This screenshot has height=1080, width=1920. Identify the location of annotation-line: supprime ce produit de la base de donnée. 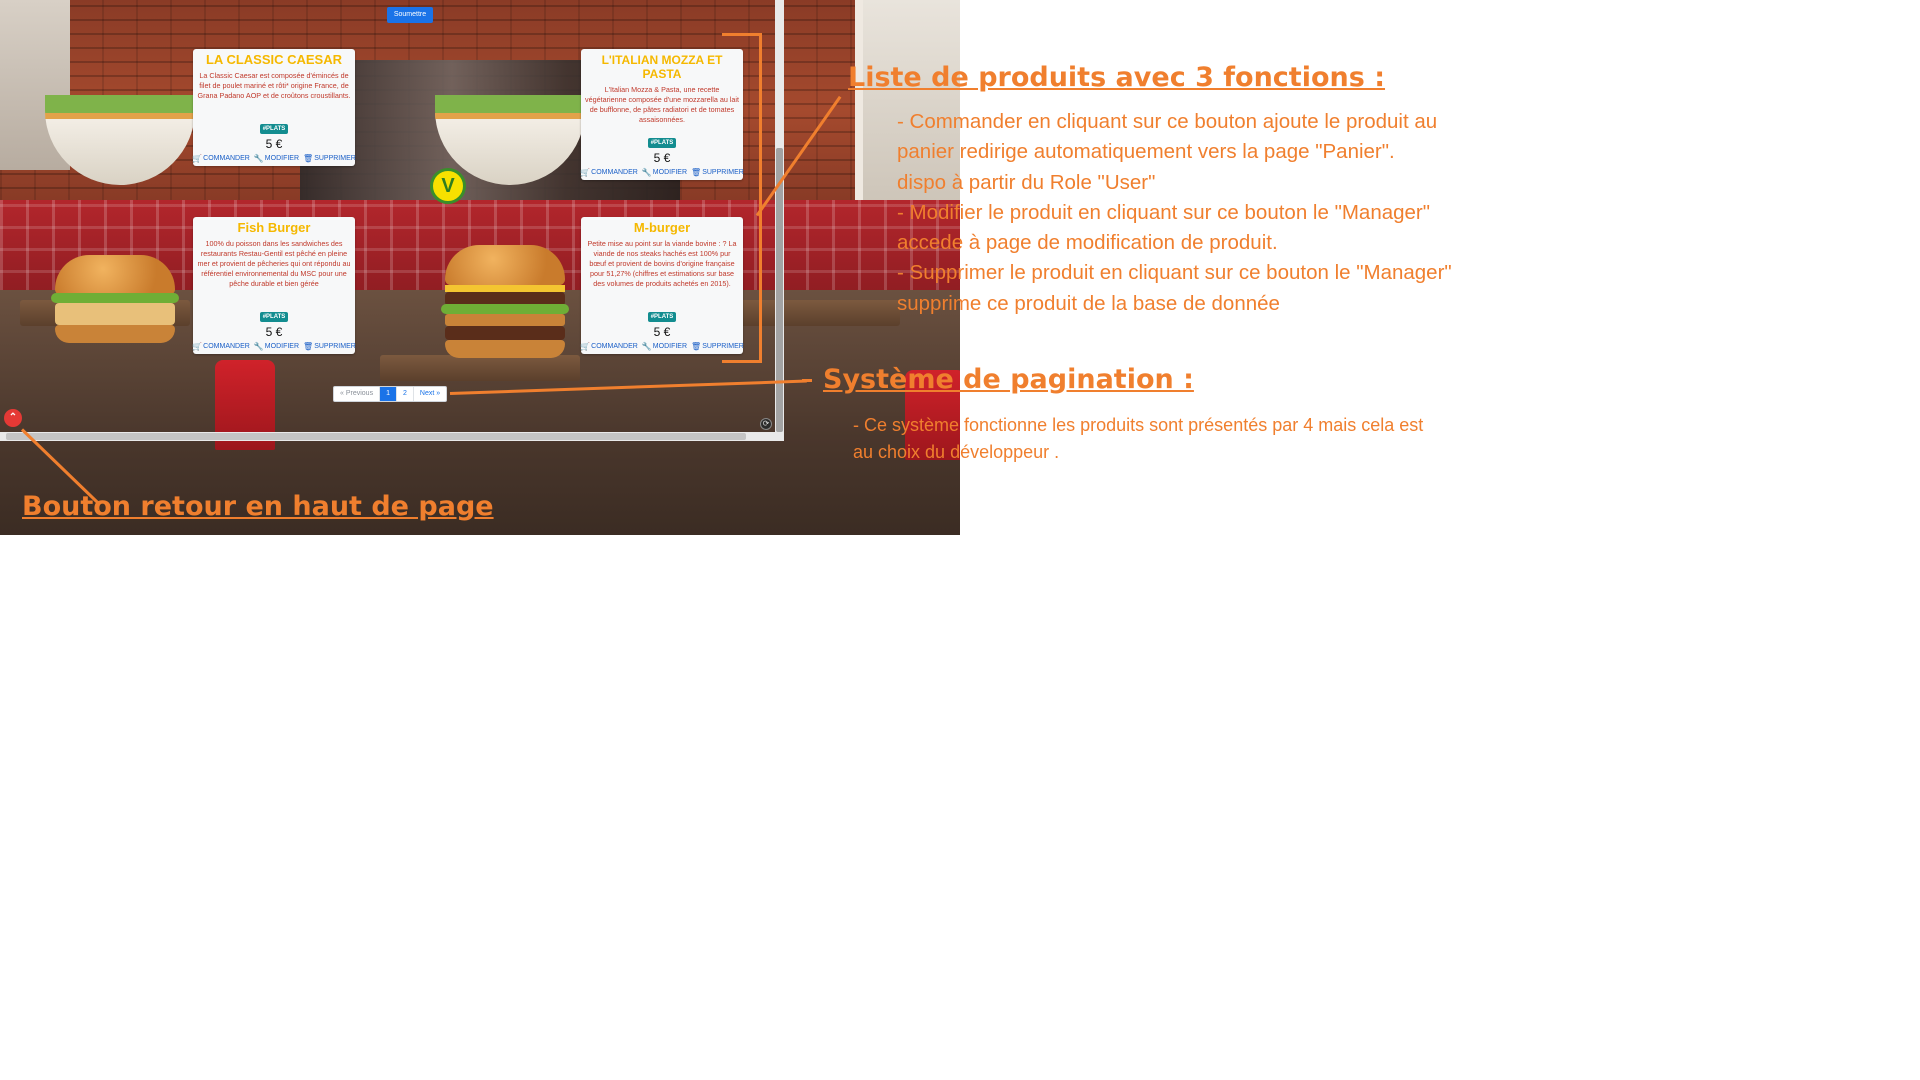
(1088, 303).